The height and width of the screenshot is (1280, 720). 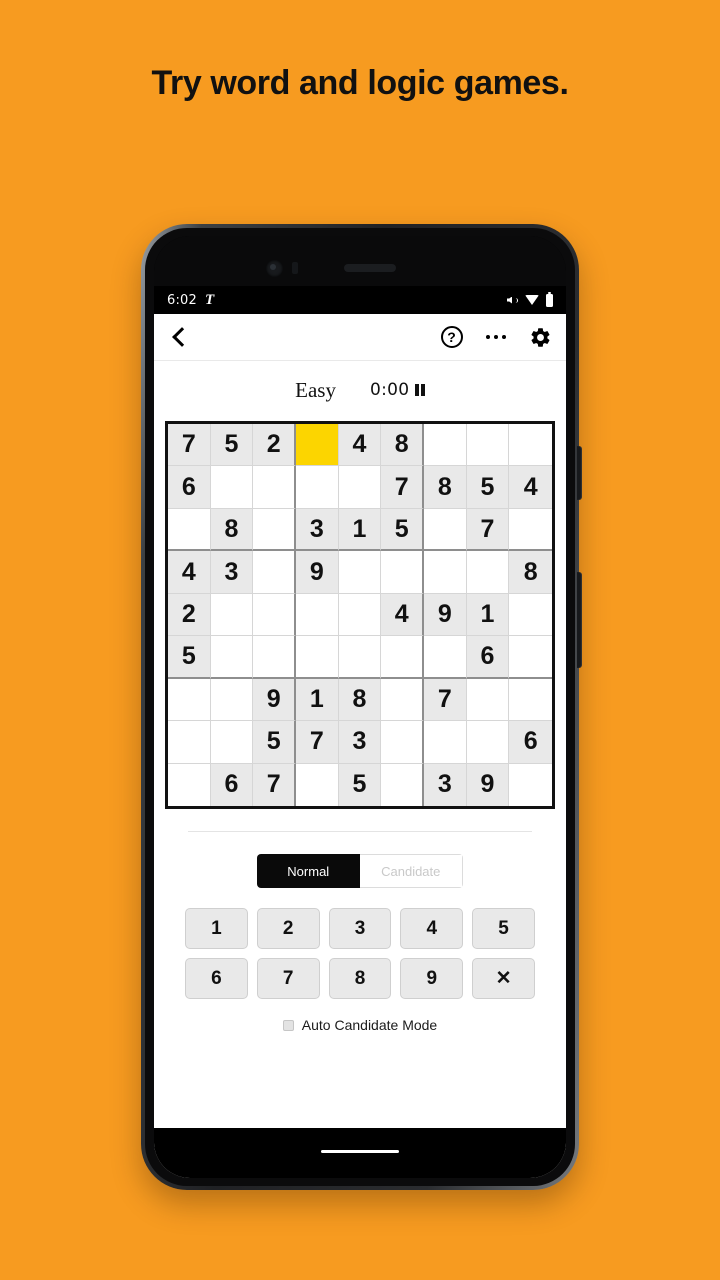 I want to click on board-cell-r4c7, so click(x=445, y=572).